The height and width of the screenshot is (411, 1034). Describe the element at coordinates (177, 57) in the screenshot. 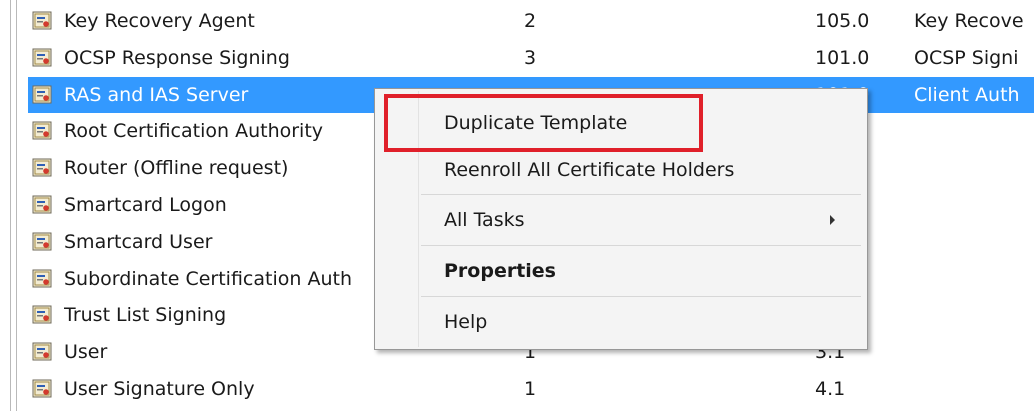

I see `template-name: OCSP Response Signing` at that location.